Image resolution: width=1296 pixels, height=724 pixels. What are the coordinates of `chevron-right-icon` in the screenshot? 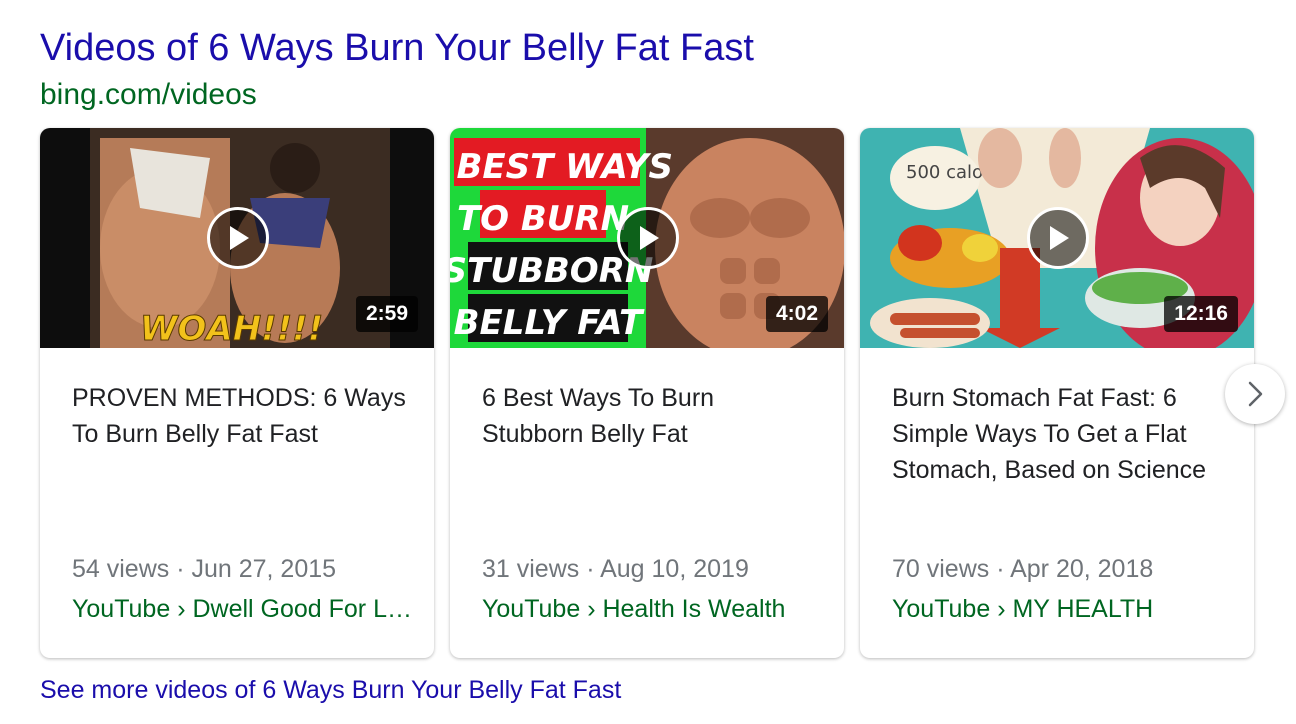 It's located at (1255, 394).